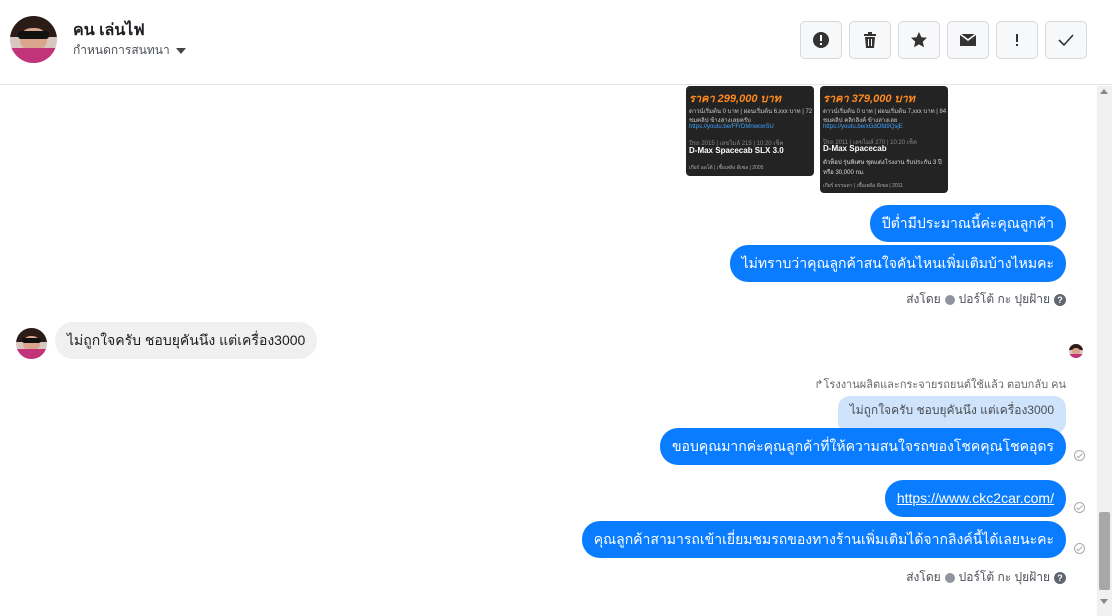 The width and height of the screenshot is (1112, 616). Describe the element at coordinates (1076, 351) in the screenshot. I see `read-receipt-avatar` at that location.